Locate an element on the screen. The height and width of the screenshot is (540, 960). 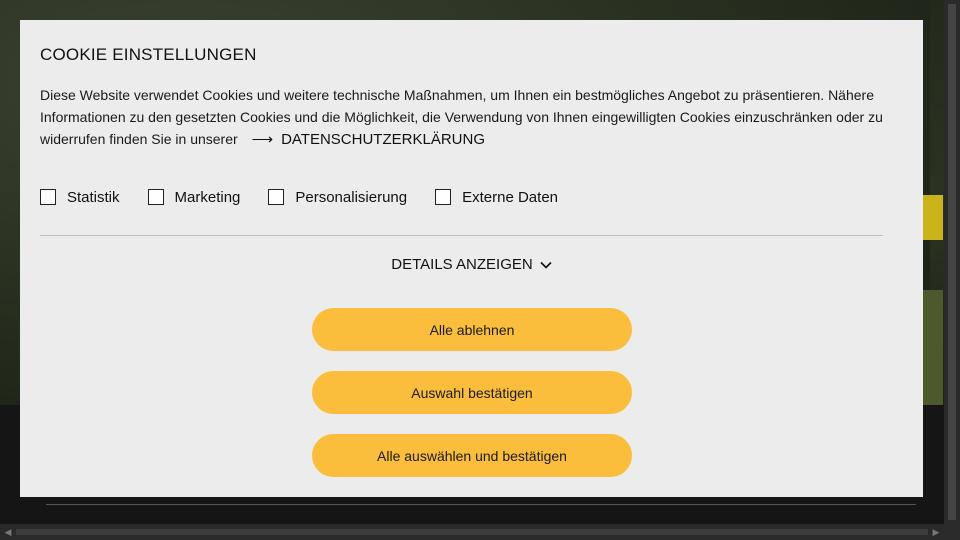
option-label: Personalisierung is located at coordinates (351, 197).